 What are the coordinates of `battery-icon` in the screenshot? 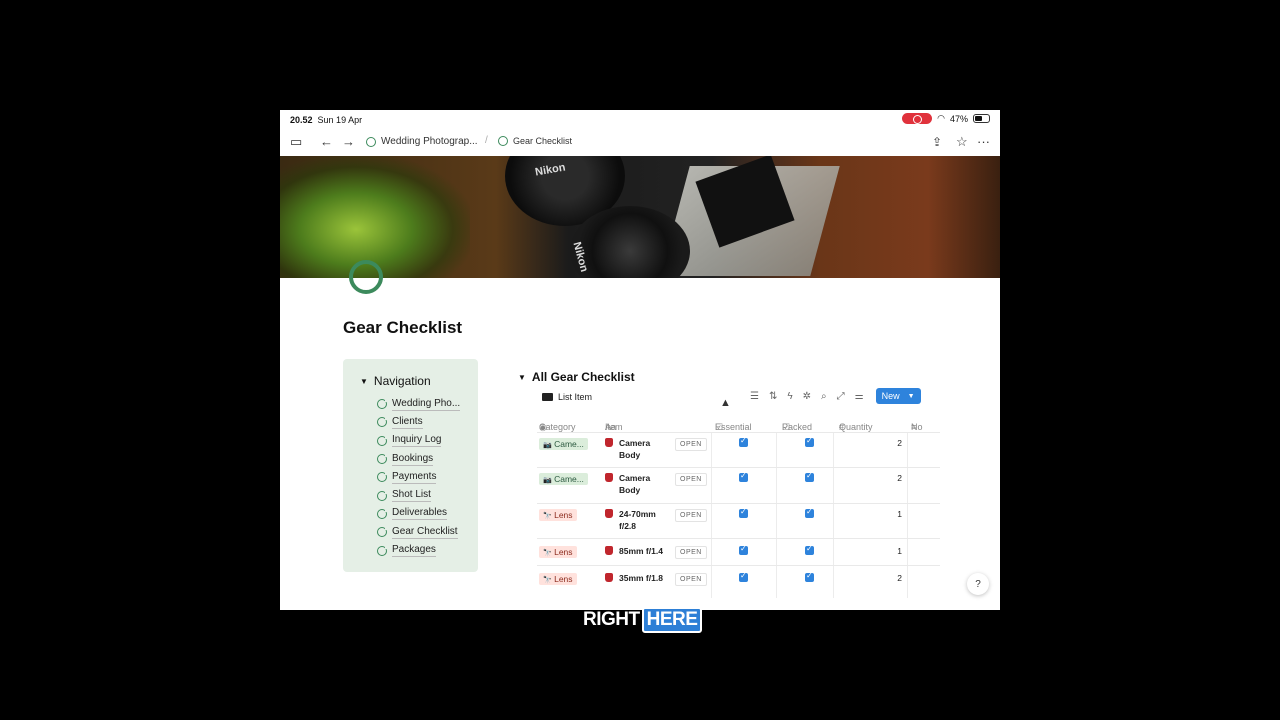 It's located at (981, 118).